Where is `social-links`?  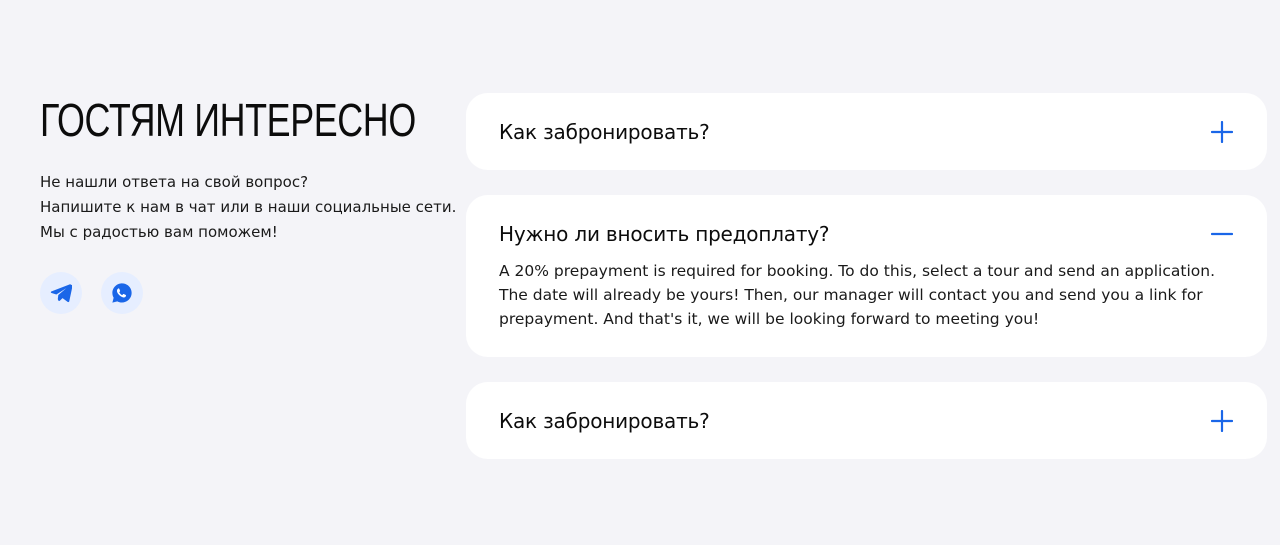 social-links is located at coordinates (250, 293).